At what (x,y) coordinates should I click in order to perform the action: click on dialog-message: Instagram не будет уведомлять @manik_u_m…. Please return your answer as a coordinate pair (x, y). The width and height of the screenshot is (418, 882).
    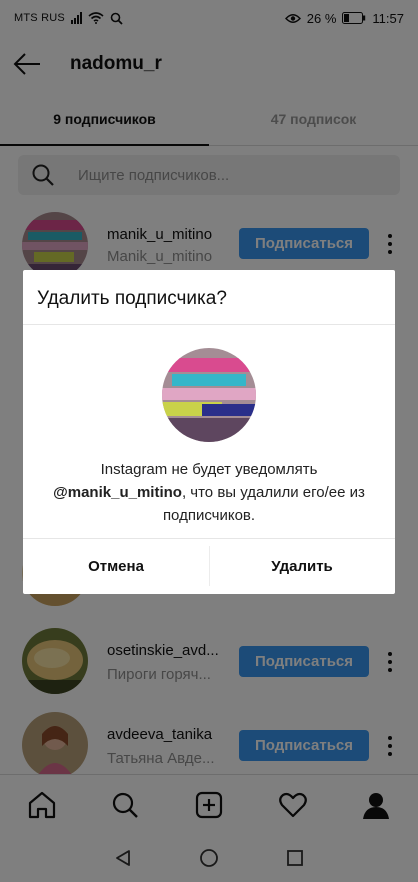
    Looking at the image, I should click on (209, 492).